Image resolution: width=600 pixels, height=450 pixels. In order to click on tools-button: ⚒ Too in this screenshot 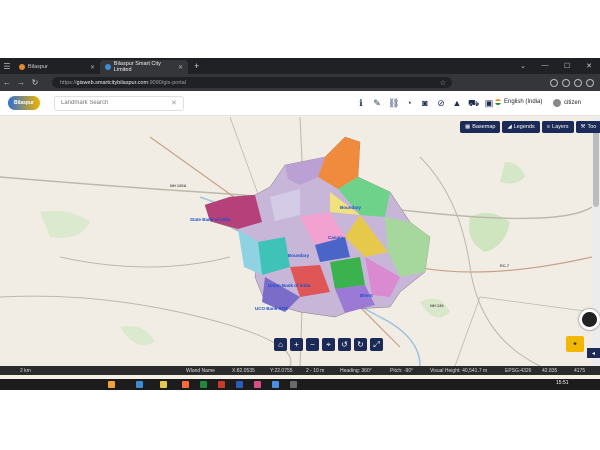, I will do `click(587, 127)`.